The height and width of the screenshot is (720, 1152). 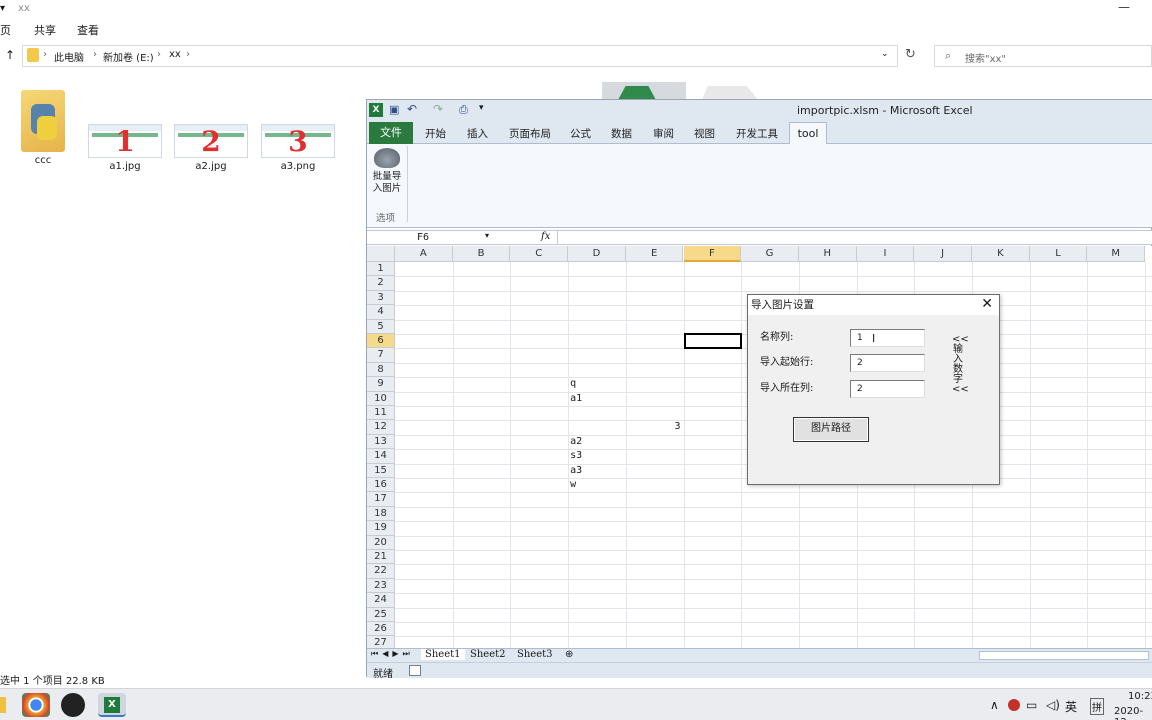 I want to click on column-header-F: F, so click(x=712, y=254).